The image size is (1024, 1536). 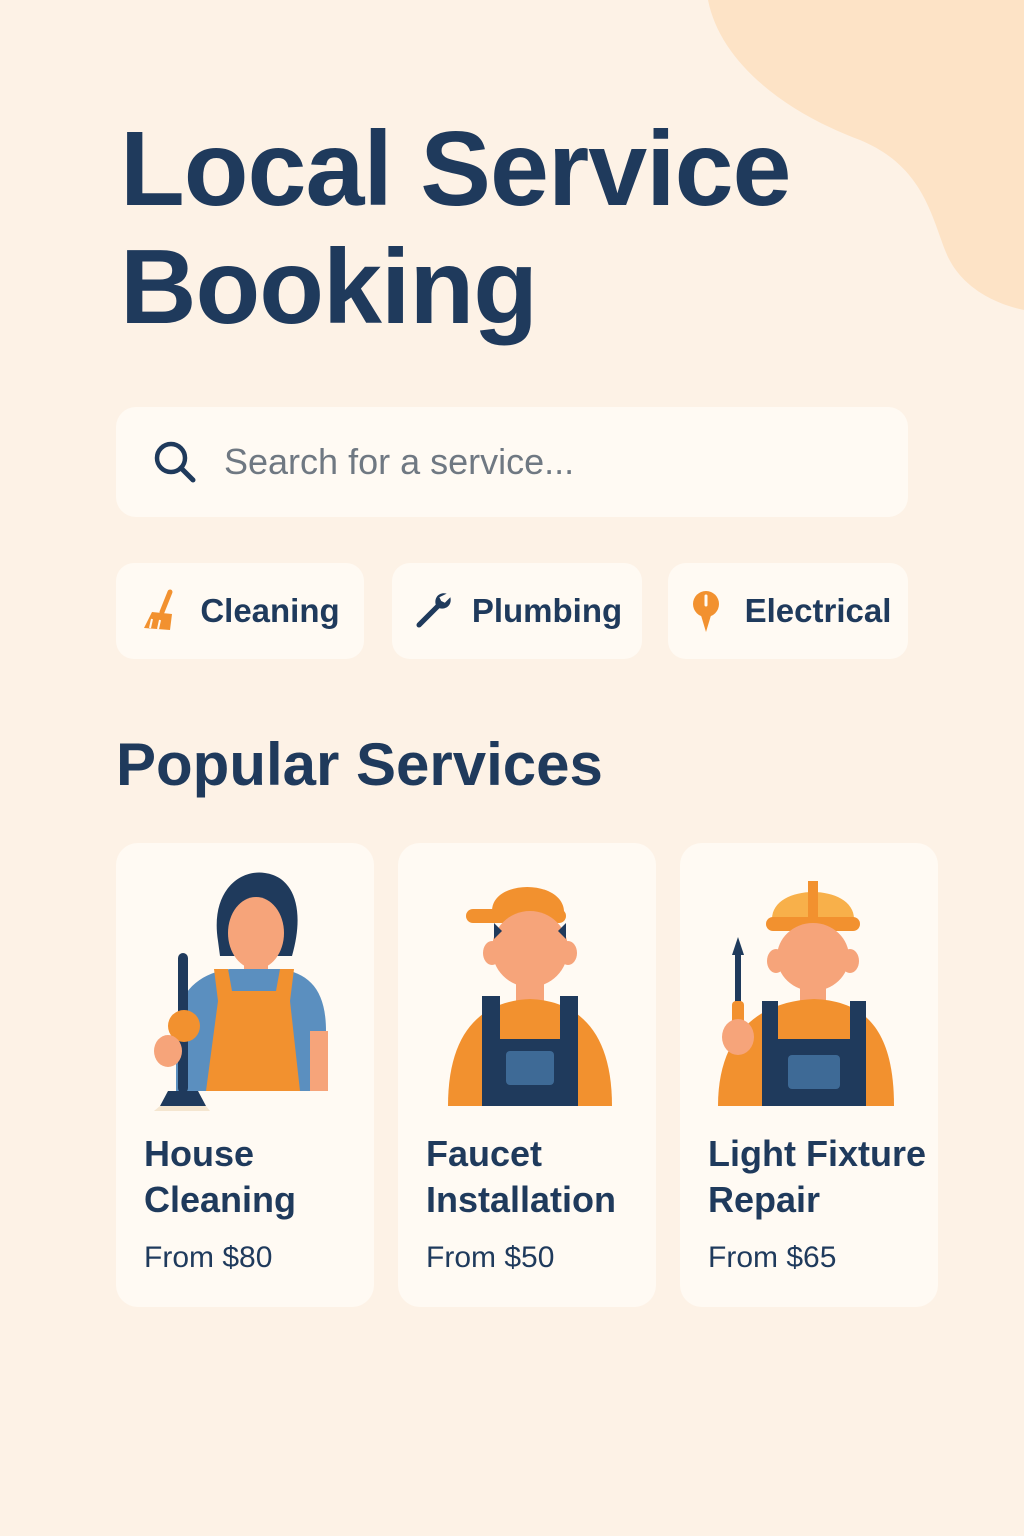 What do you see at coordinates (547, 610) in the screenshot?
I see `category-chip-label: Plumbing` at bounding box center [547, 610].